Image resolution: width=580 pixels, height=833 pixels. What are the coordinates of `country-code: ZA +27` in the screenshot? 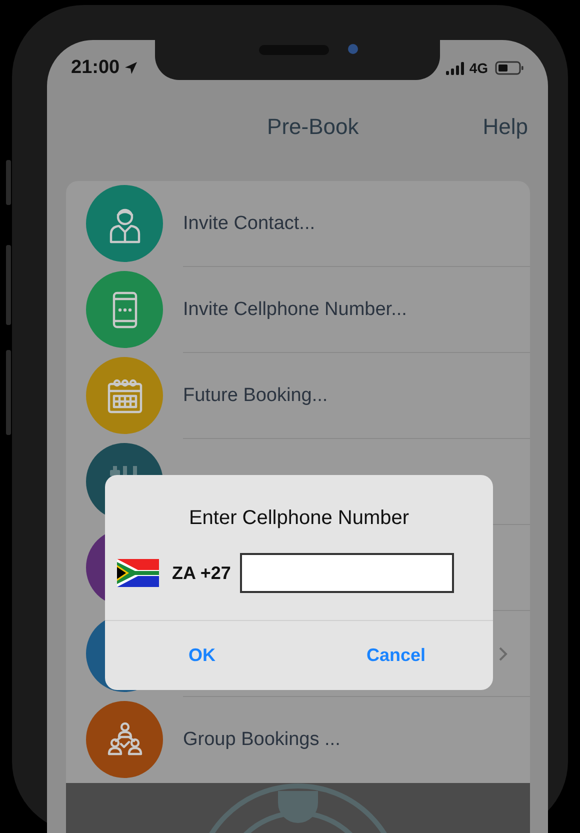 It's located at (201, 573).